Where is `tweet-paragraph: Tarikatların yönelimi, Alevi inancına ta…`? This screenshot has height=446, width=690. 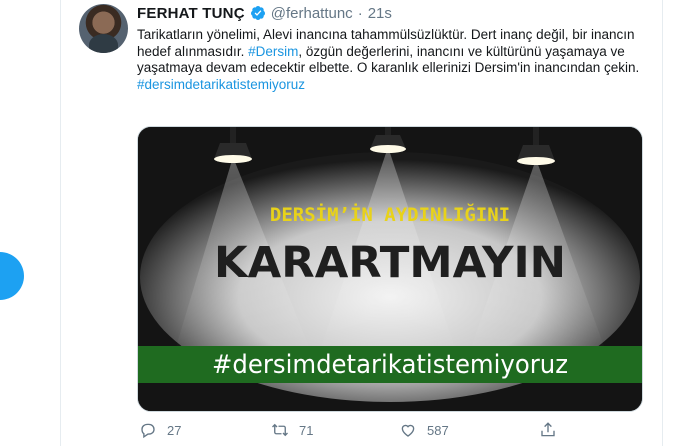 tweet-paragraph: Tarikatların yönelimi, Alevi inancına ta… is located at coordinates (394, 52).